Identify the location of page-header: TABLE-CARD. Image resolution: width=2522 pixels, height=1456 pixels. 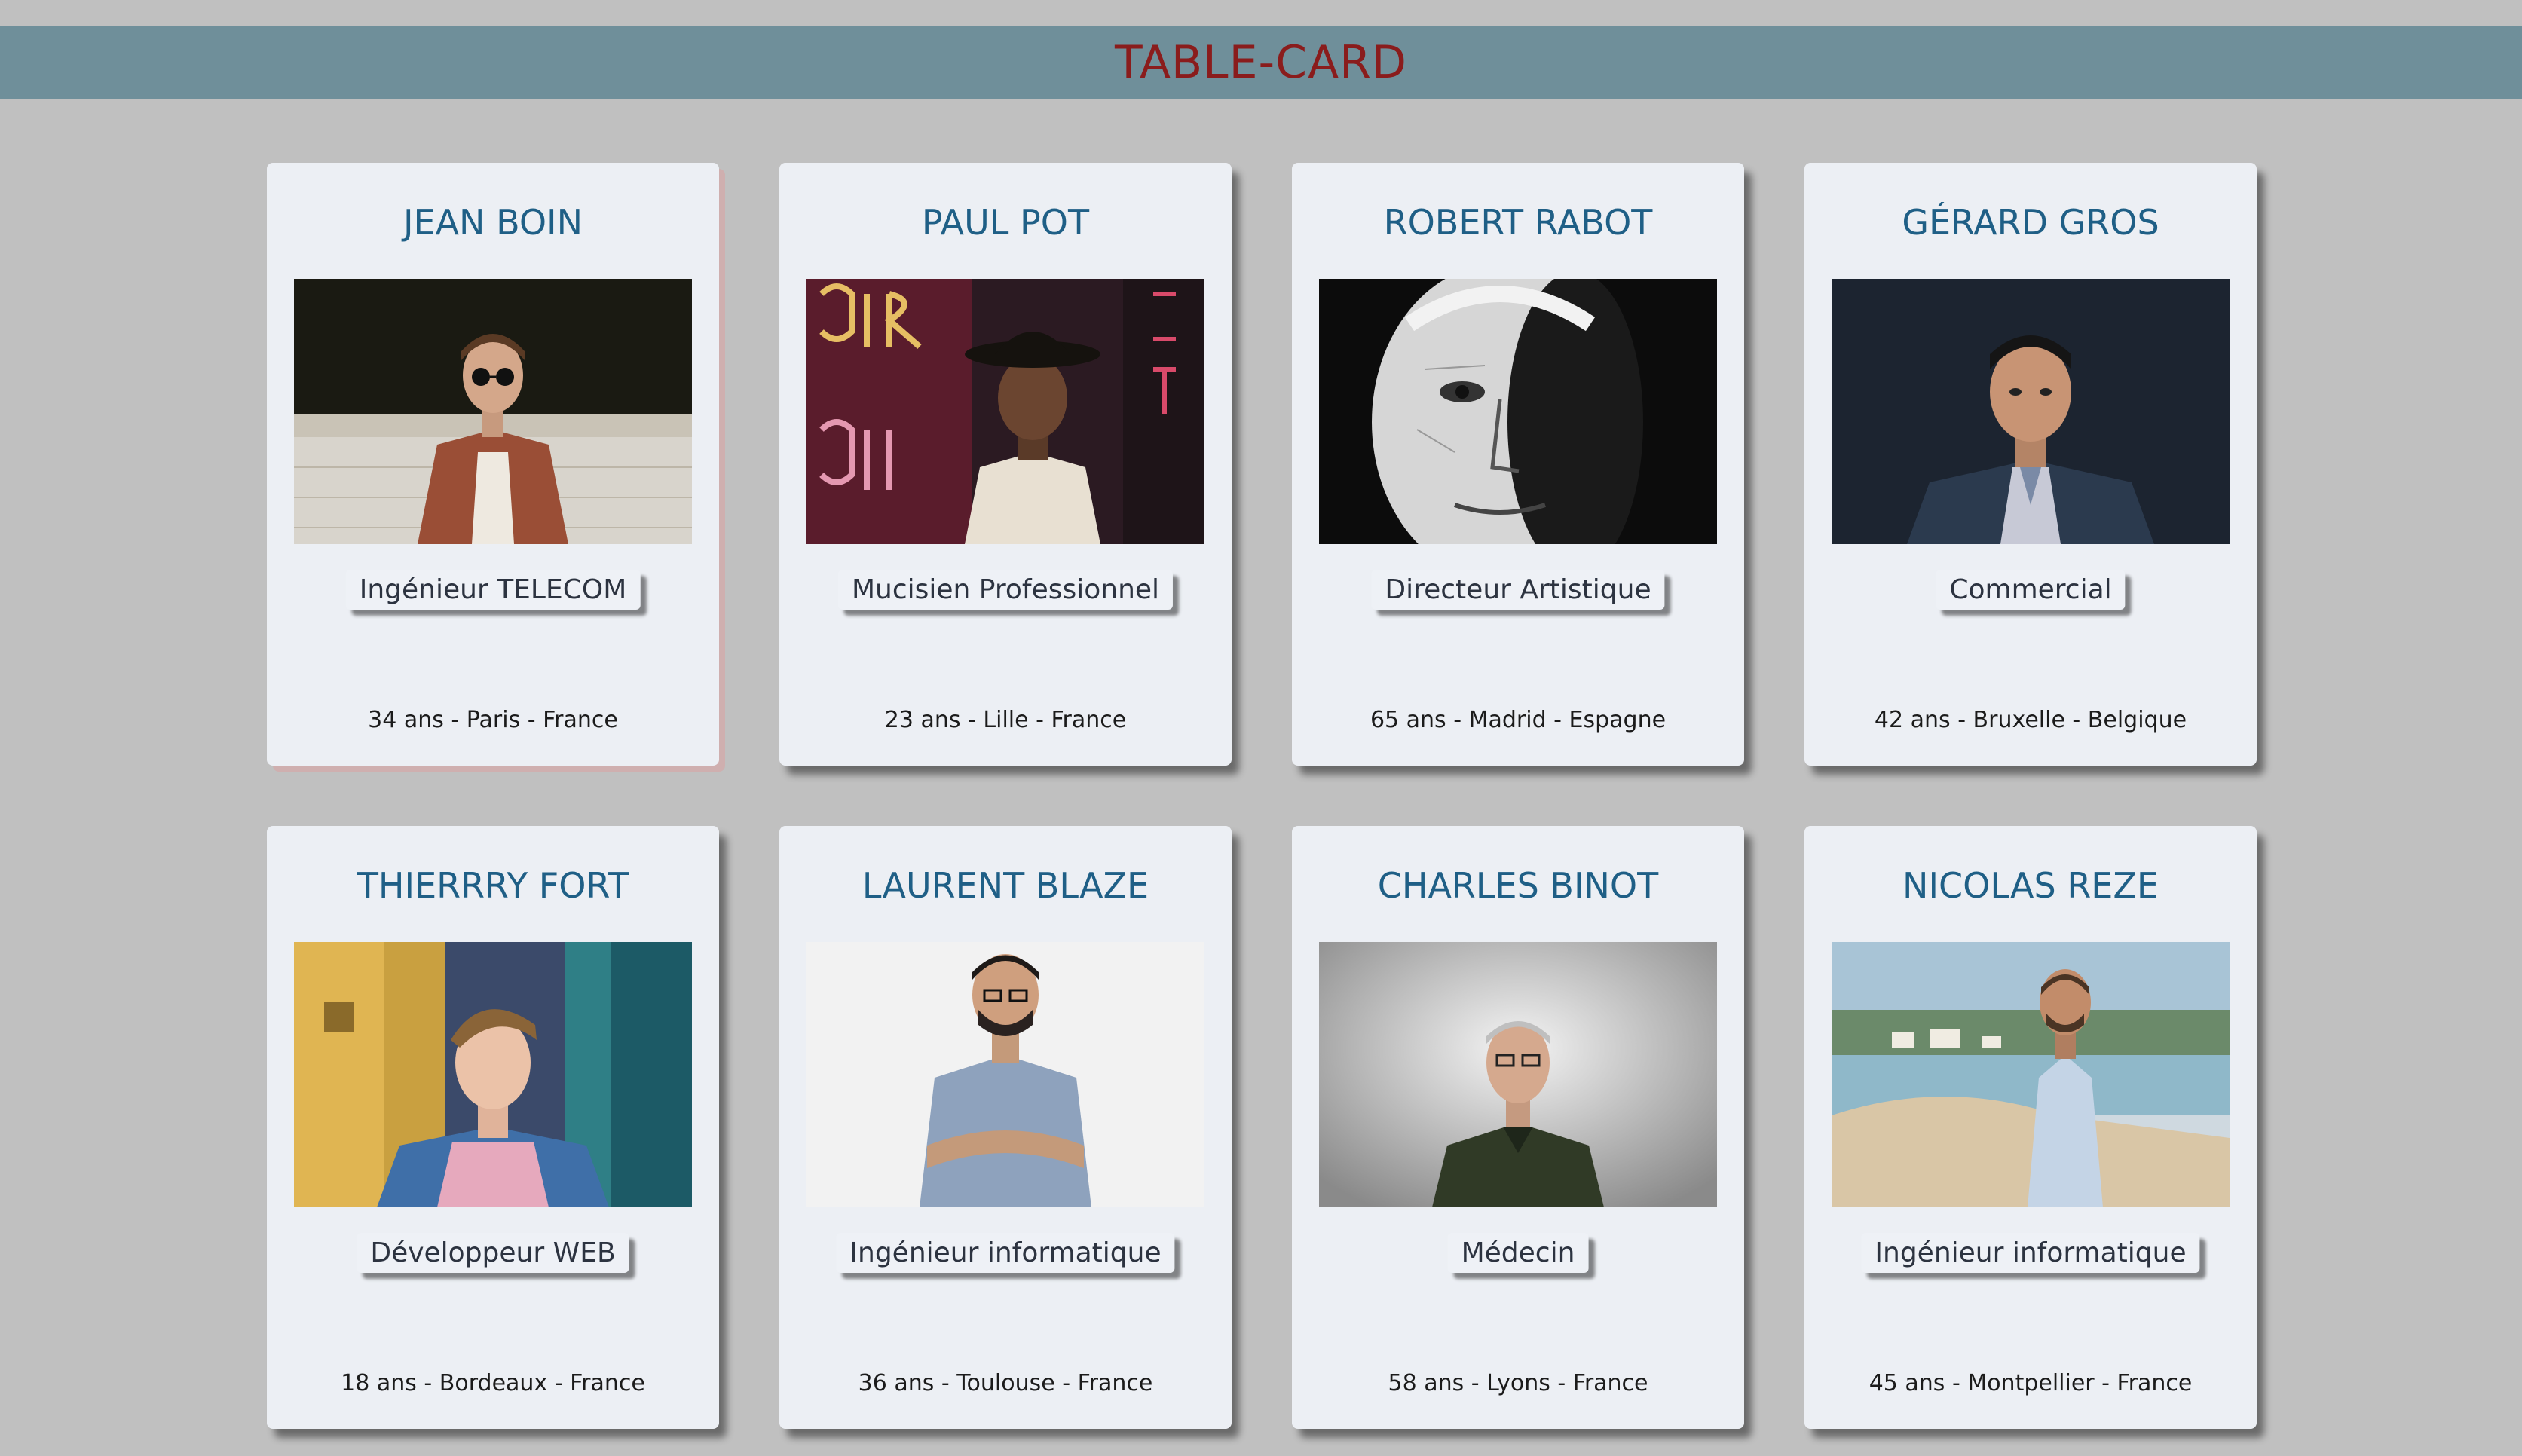
(1261, 62).